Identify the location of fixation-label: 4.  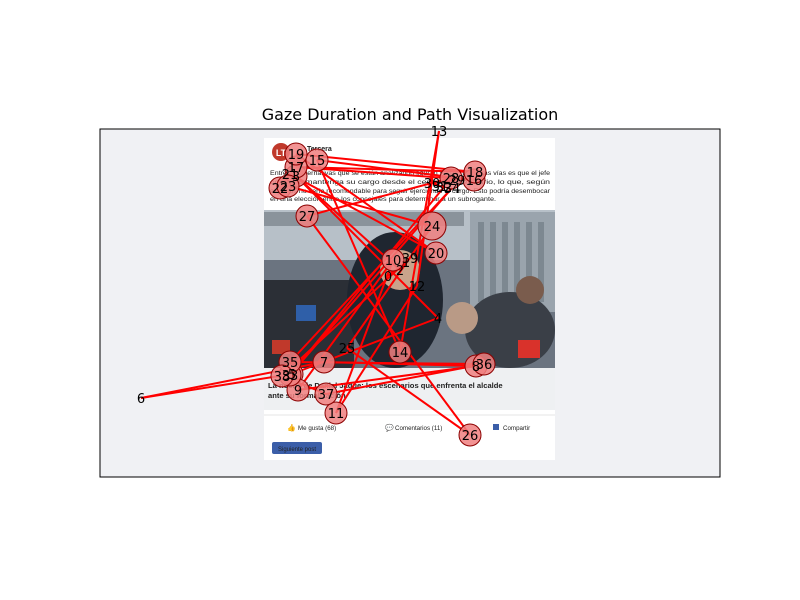
(438, 319).